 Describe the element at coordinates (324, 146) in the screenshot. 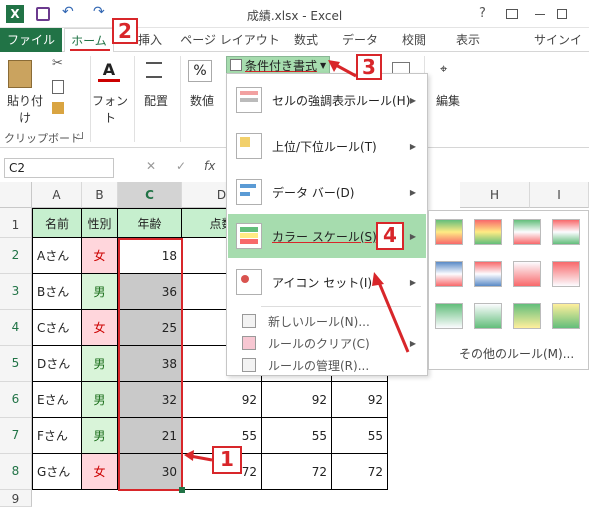

I see `menu-item-label: 上位/下位ルール(T)` at that location.